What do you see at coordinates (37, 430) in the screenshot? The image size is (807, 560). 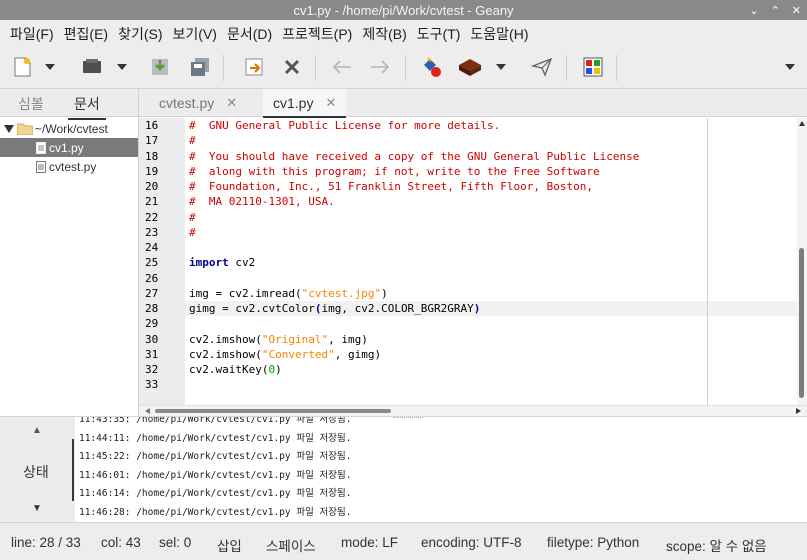 I see `scroll-tabs-up-icon: ▲` at bounding box center [37, 430].